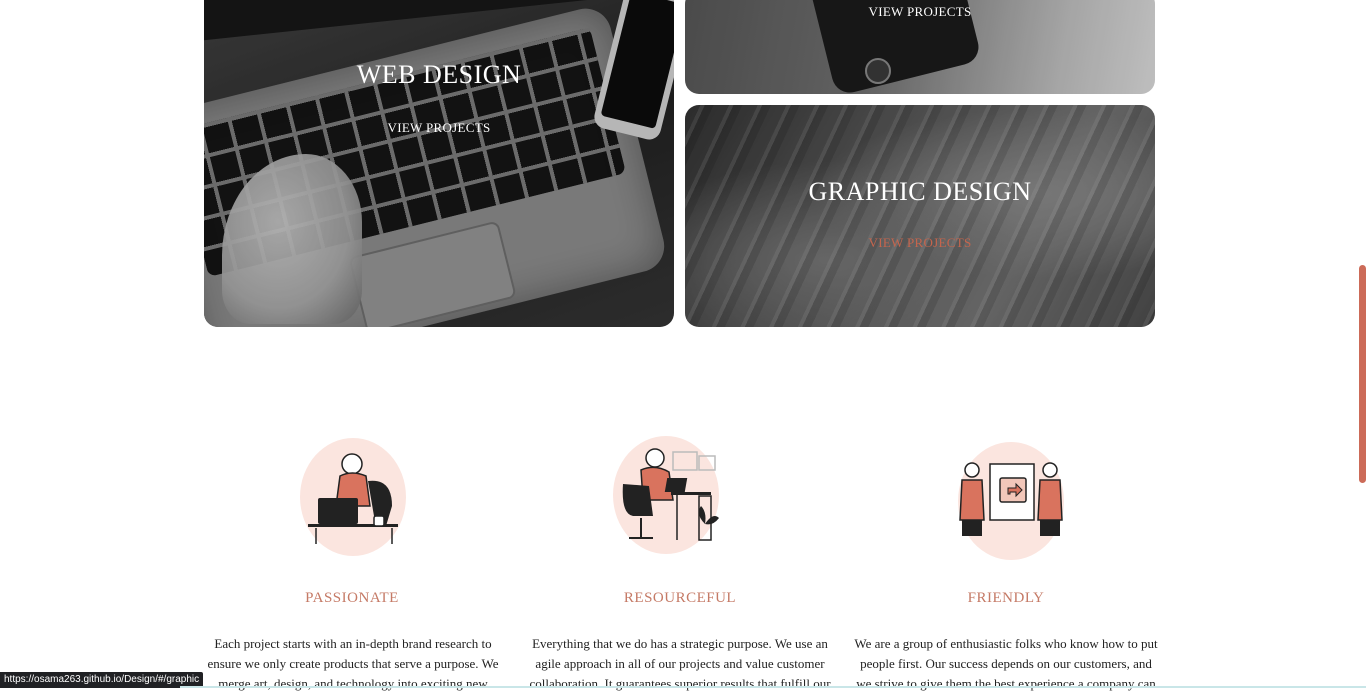 The width and height of the screenshot is (1366, 694). What do you see at coordinates (1011, 500) in the screenshot?
I see `people-share-illustration` at bounding box center [1011, 500].